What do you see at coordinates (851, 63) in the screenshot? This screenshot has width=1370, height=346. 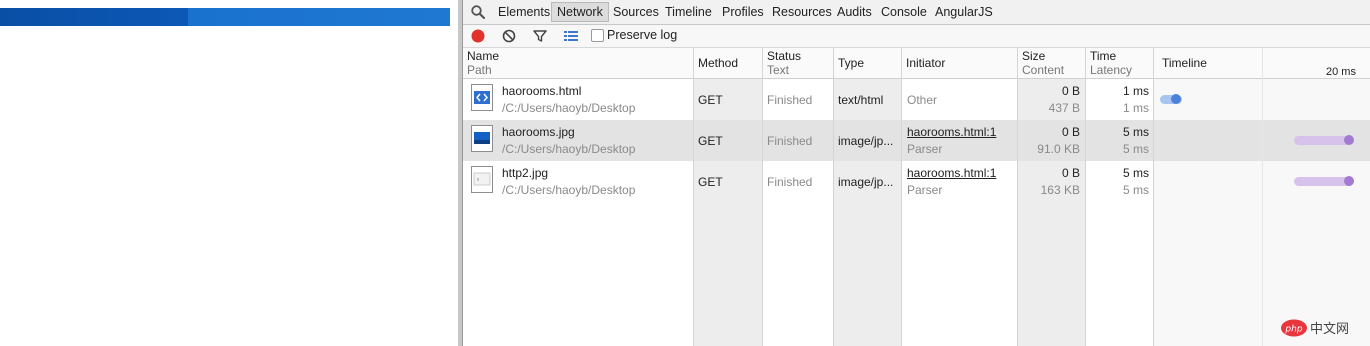 I see `header-type: Type` at bounding box center [851, 63].